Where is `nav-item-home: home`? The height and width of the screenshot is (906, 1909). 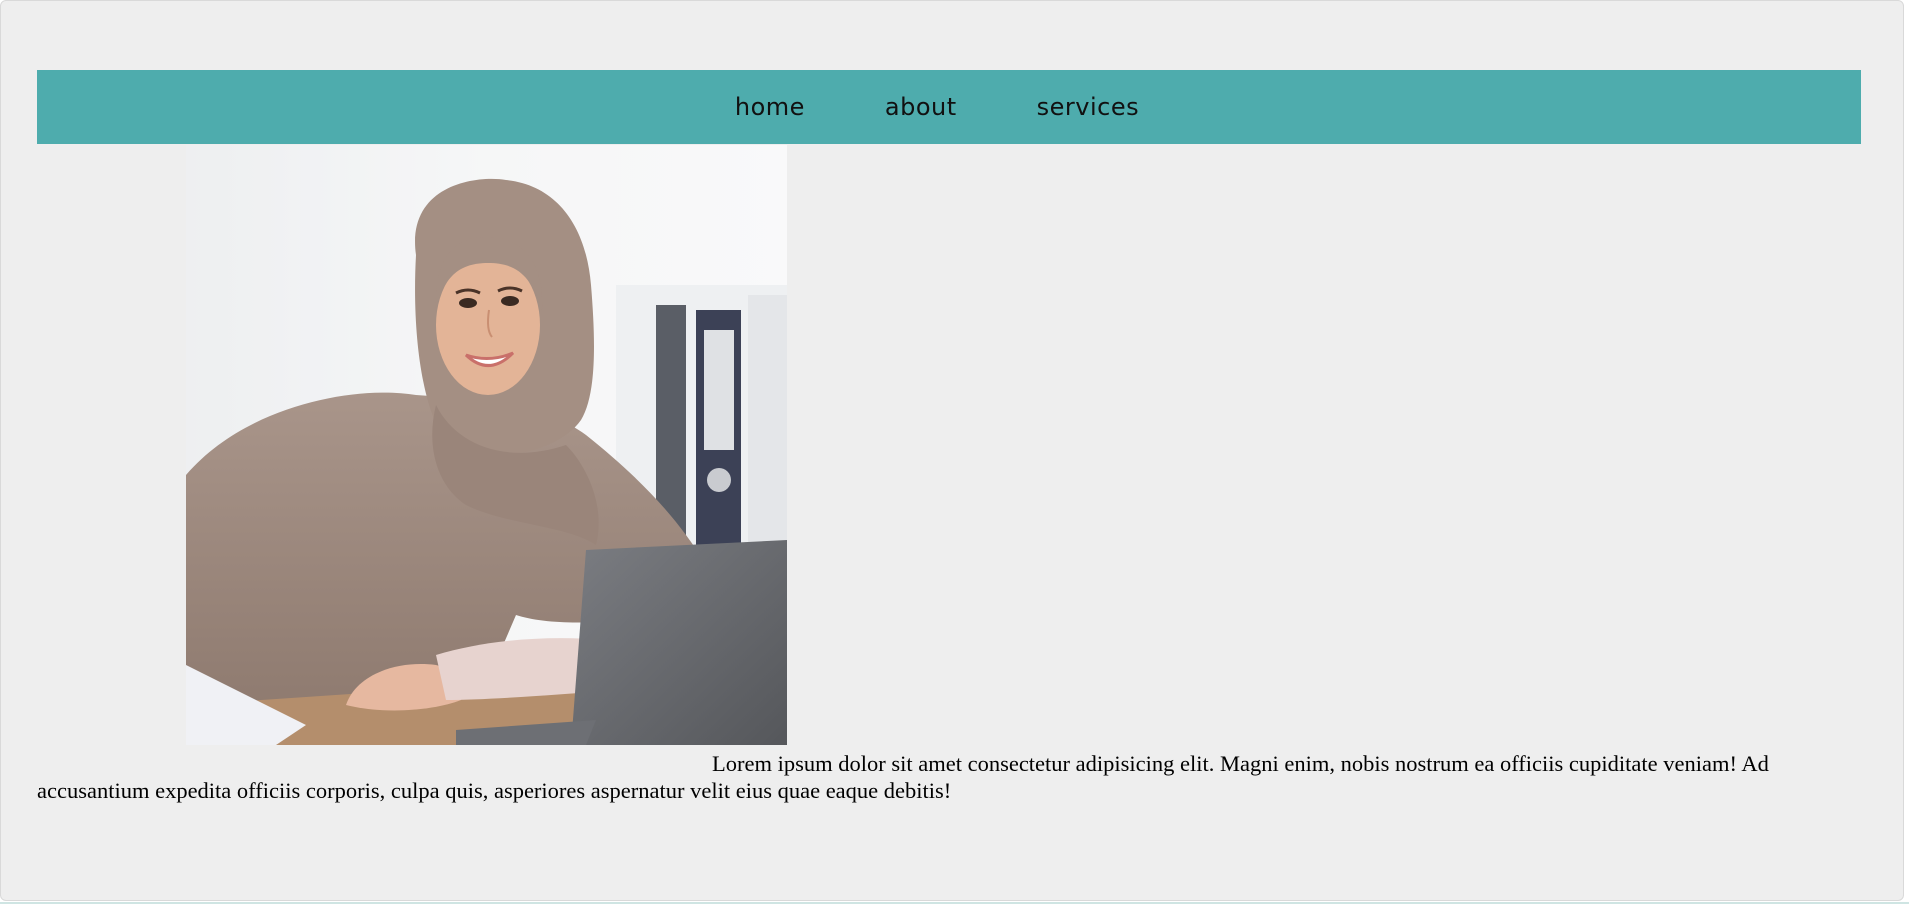
nav-item-home: home is located at coordinates (770, 107).